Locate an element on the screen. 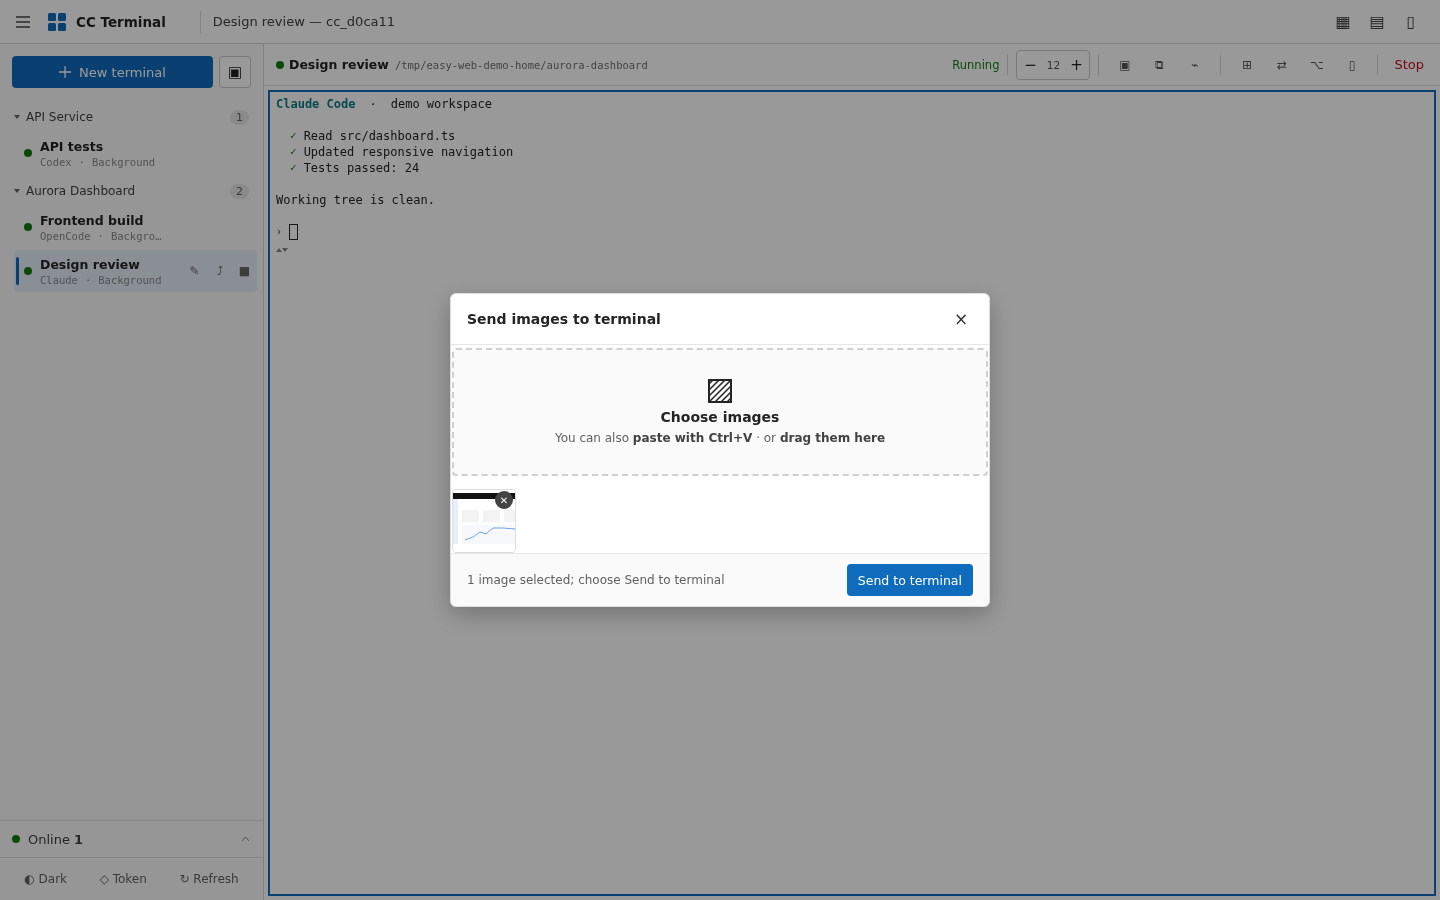 The width and height of the screenshot is (1440, 900). working-directory: /tmp/easy-web-demo-home/aurora-dashboard is located at coordinates (521, 64).